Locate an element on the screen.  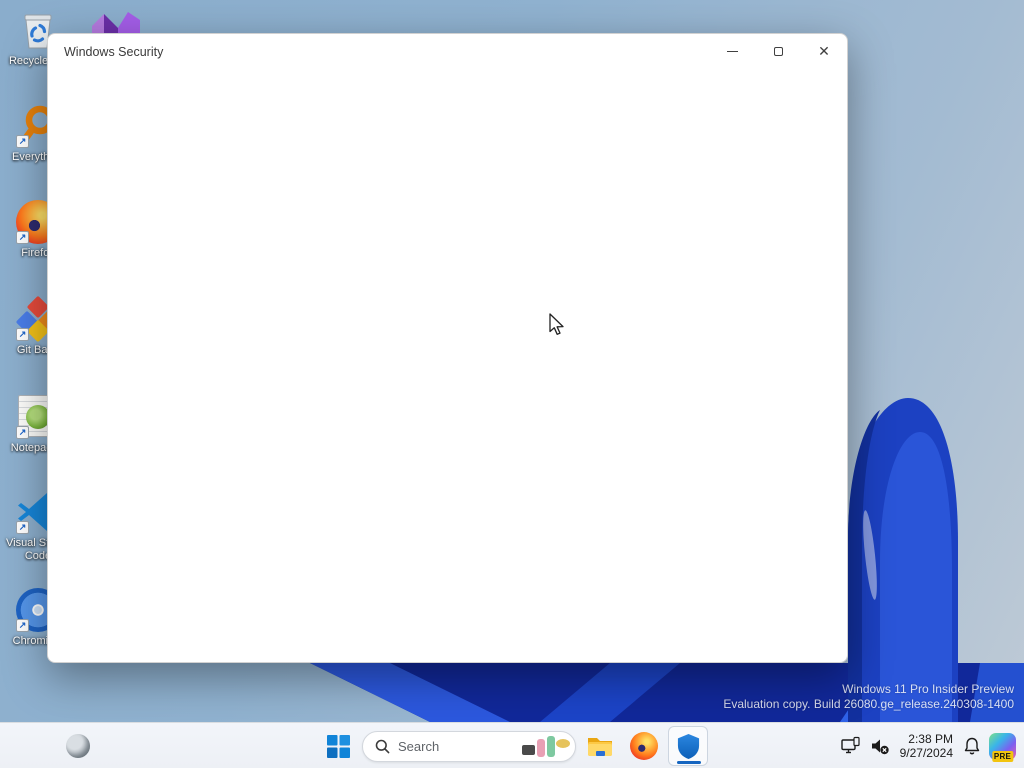
windows-security-shield-icon is located at coordinates (688, 746).